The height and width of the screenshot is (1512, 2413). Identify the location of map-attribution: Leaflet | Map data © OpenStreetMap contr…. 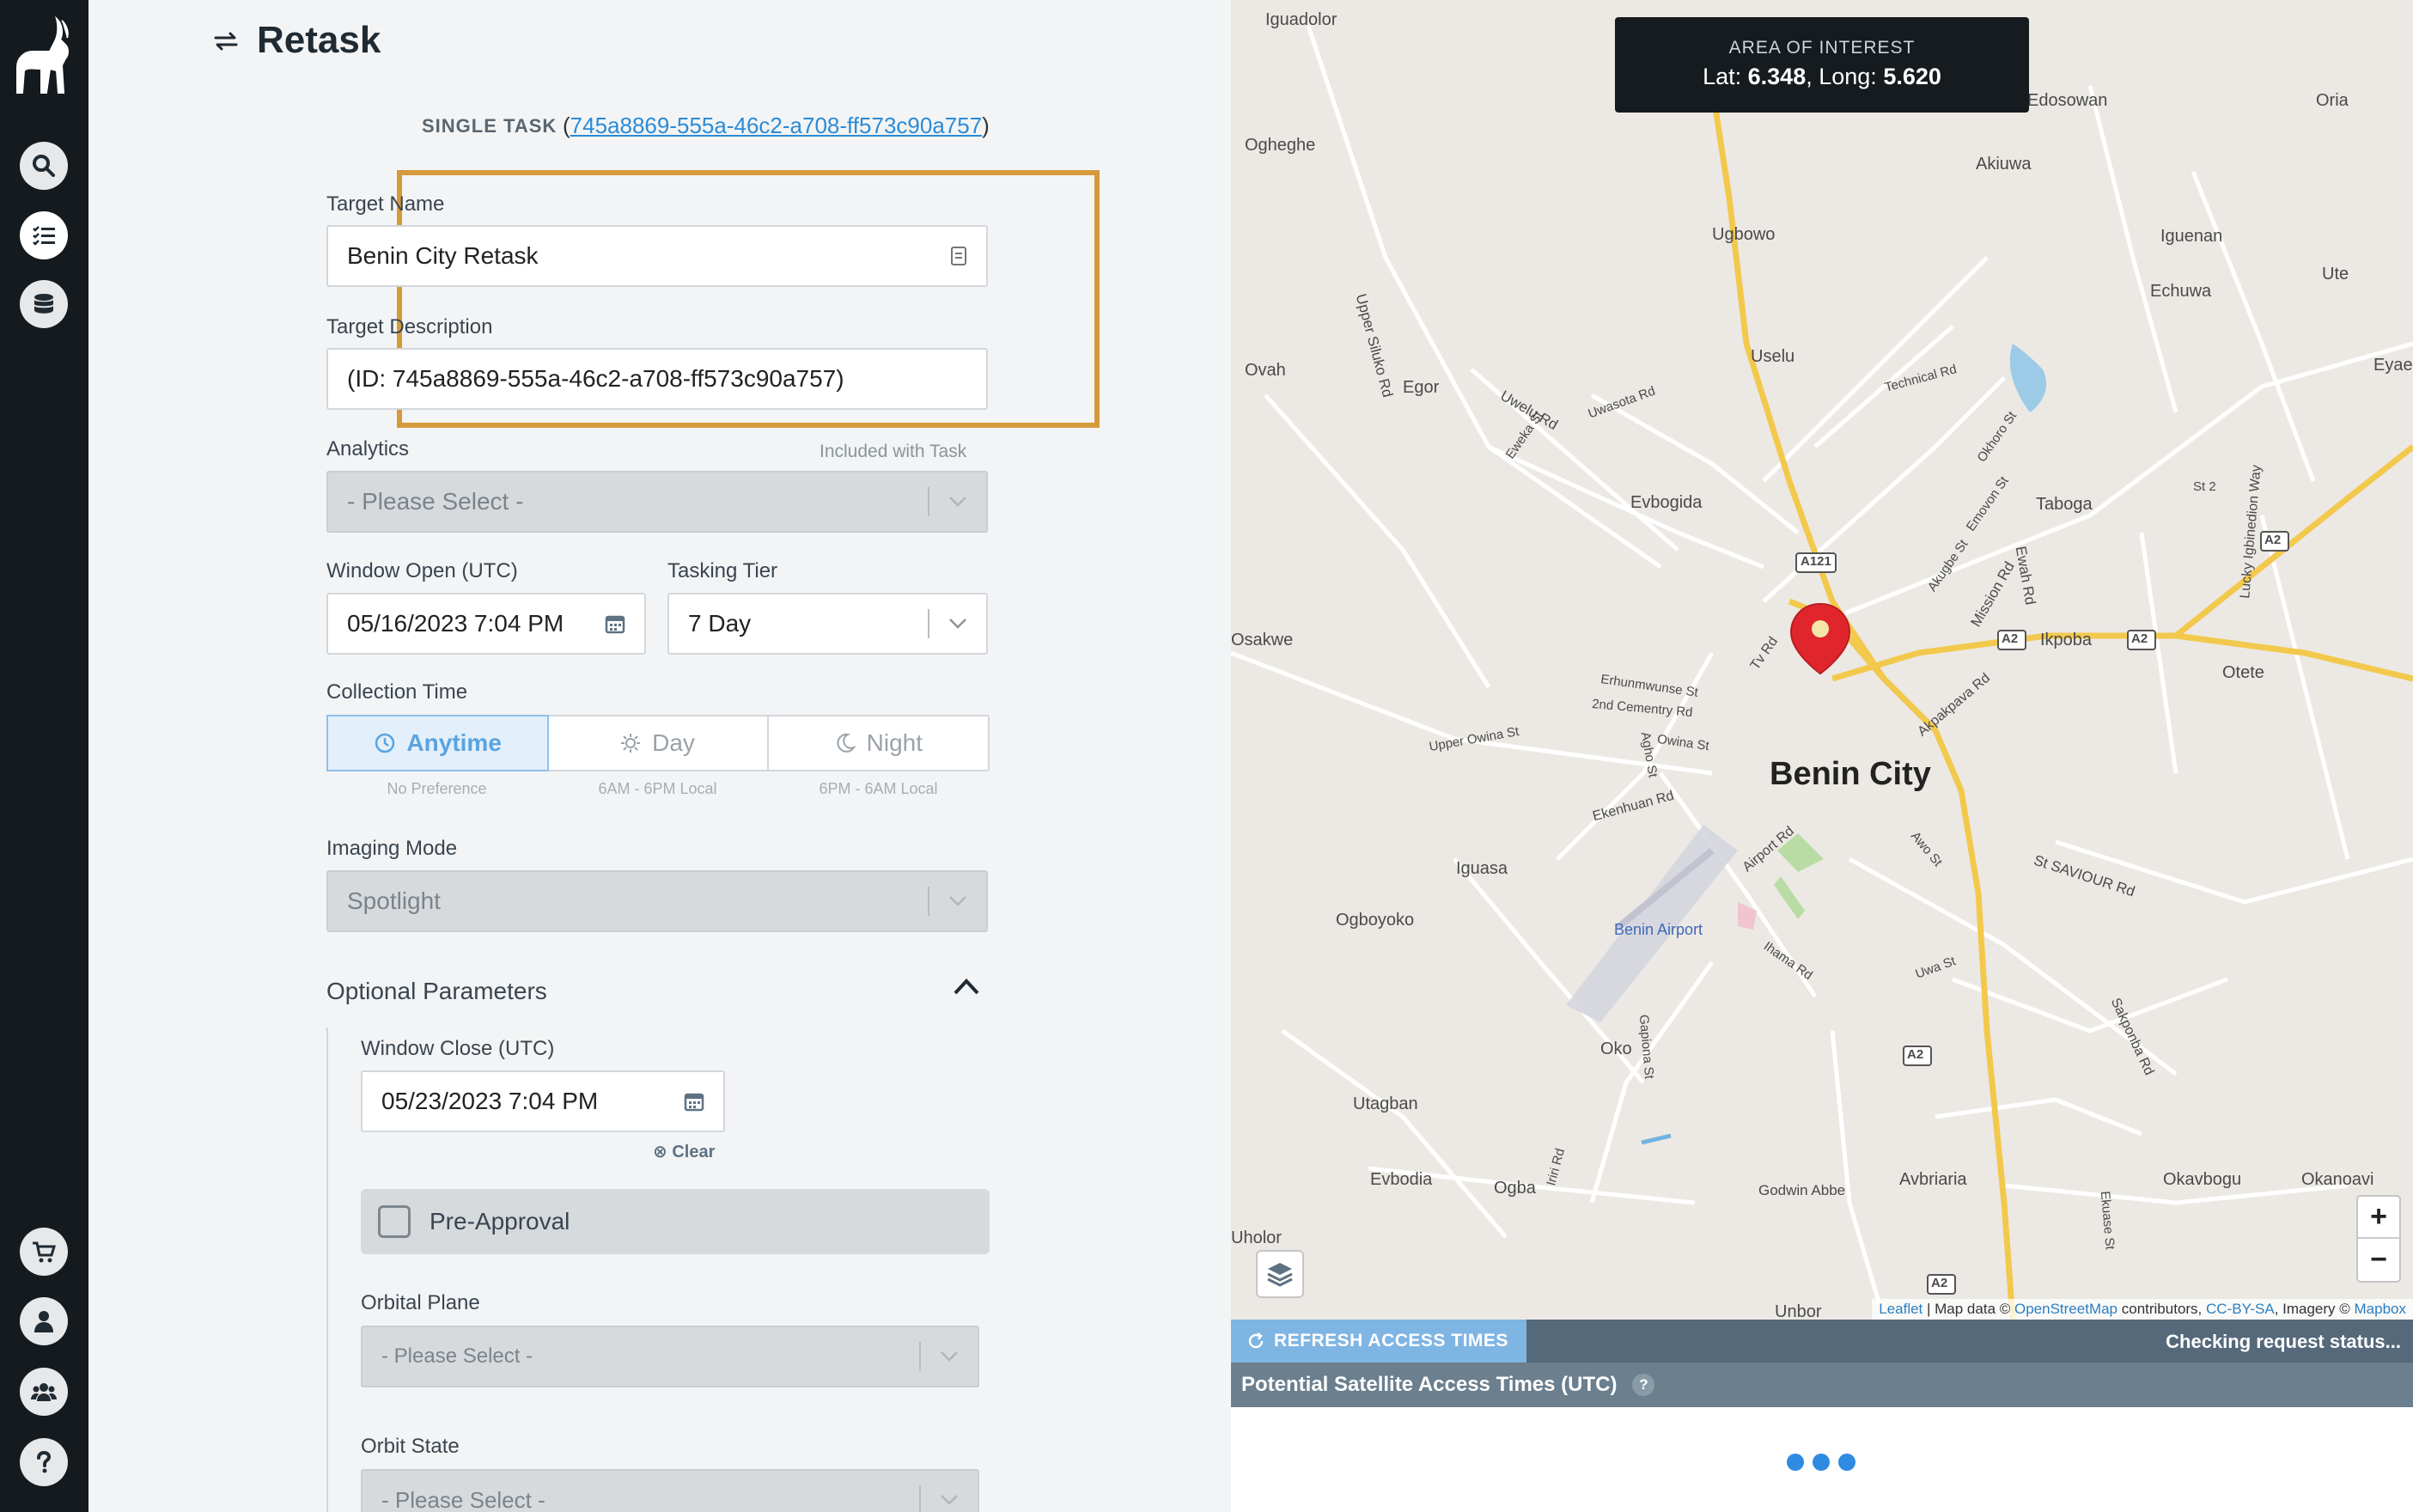
(2142, 1309).